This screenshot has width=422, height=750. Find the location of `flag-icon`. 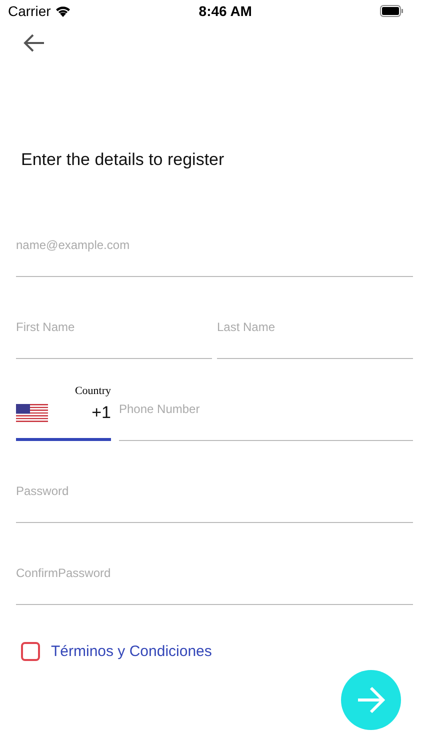

flag-icon is located at coordinates (32, 413).